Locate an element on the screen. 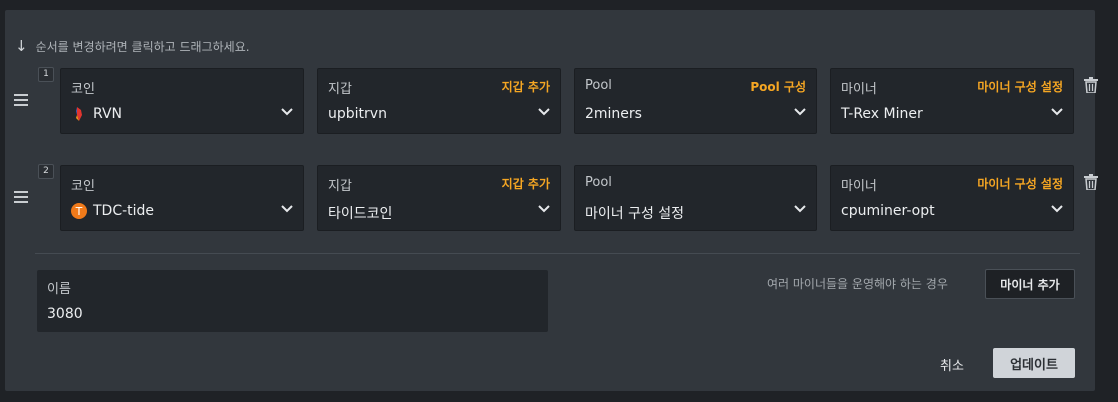  name-field: 이름 3080 is located at coordinates (292, 301).